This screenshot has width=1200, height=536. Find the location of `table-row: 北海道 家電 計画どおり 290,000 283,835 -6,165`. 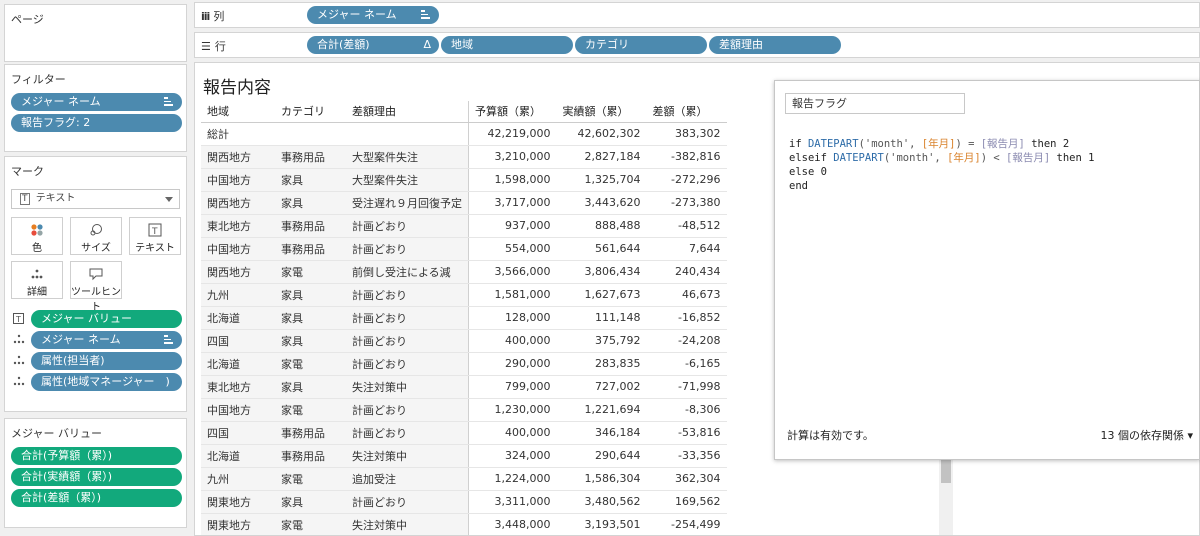

table-row: 北海道 家電 計画どおり 290,000 283,835 -6,165 is located at coordinates (464, 364).